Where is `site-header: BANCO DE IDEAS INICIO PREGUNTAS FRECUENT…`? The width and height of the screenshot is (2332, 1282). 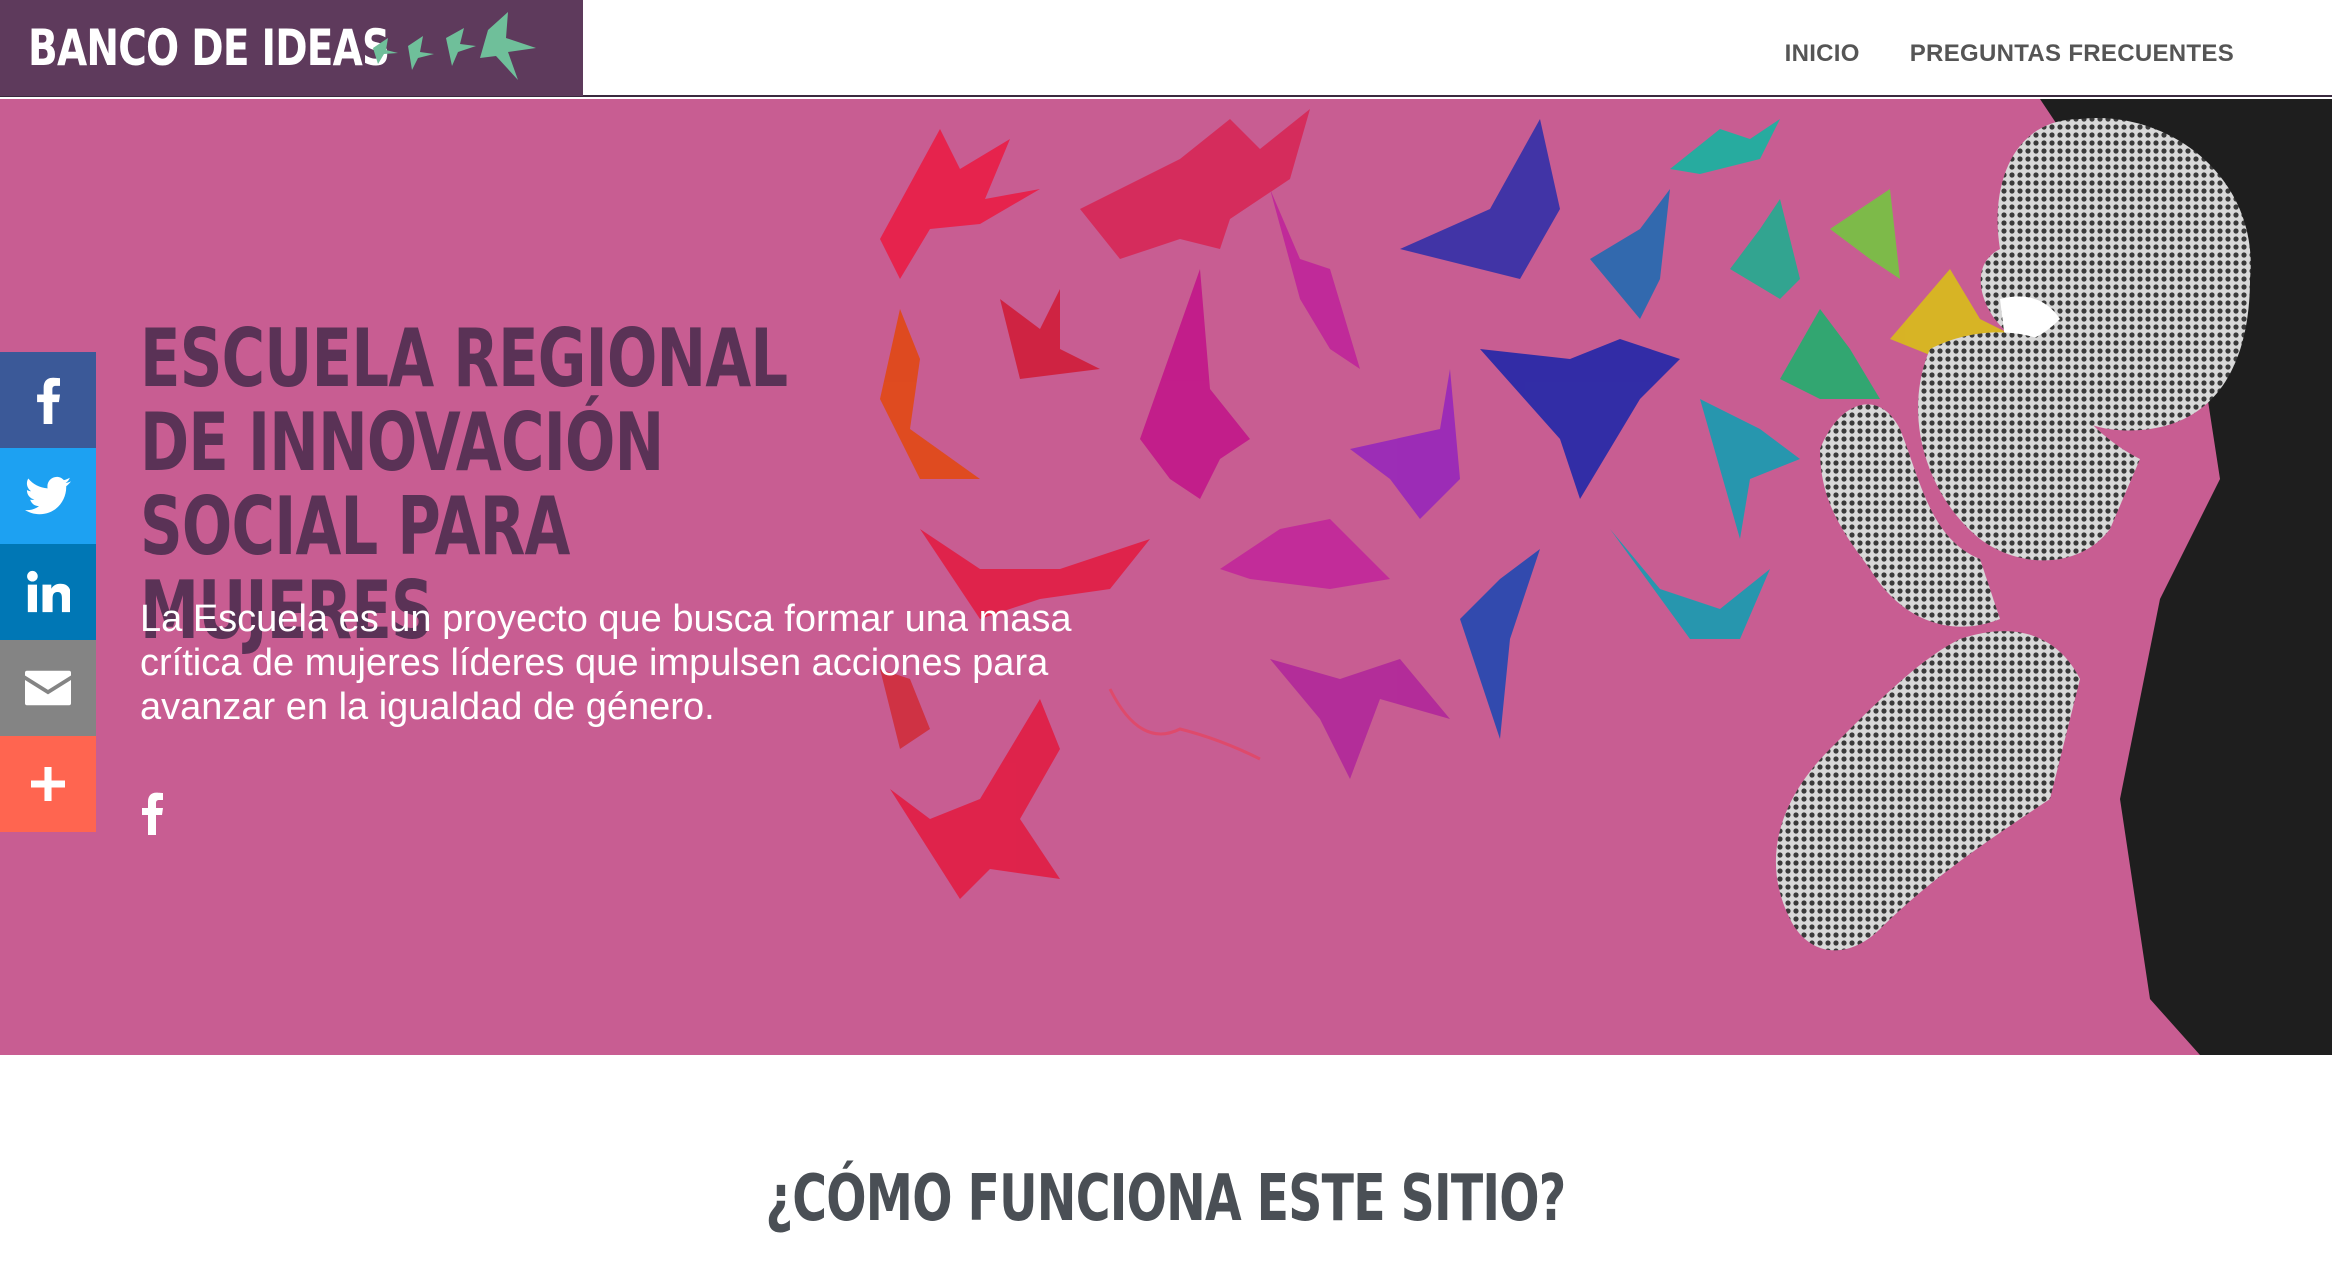 site-header: BANCO DE IDEAS INICIO PREGUNTAS FRECUENT… is located at coordinates (1166, 48).